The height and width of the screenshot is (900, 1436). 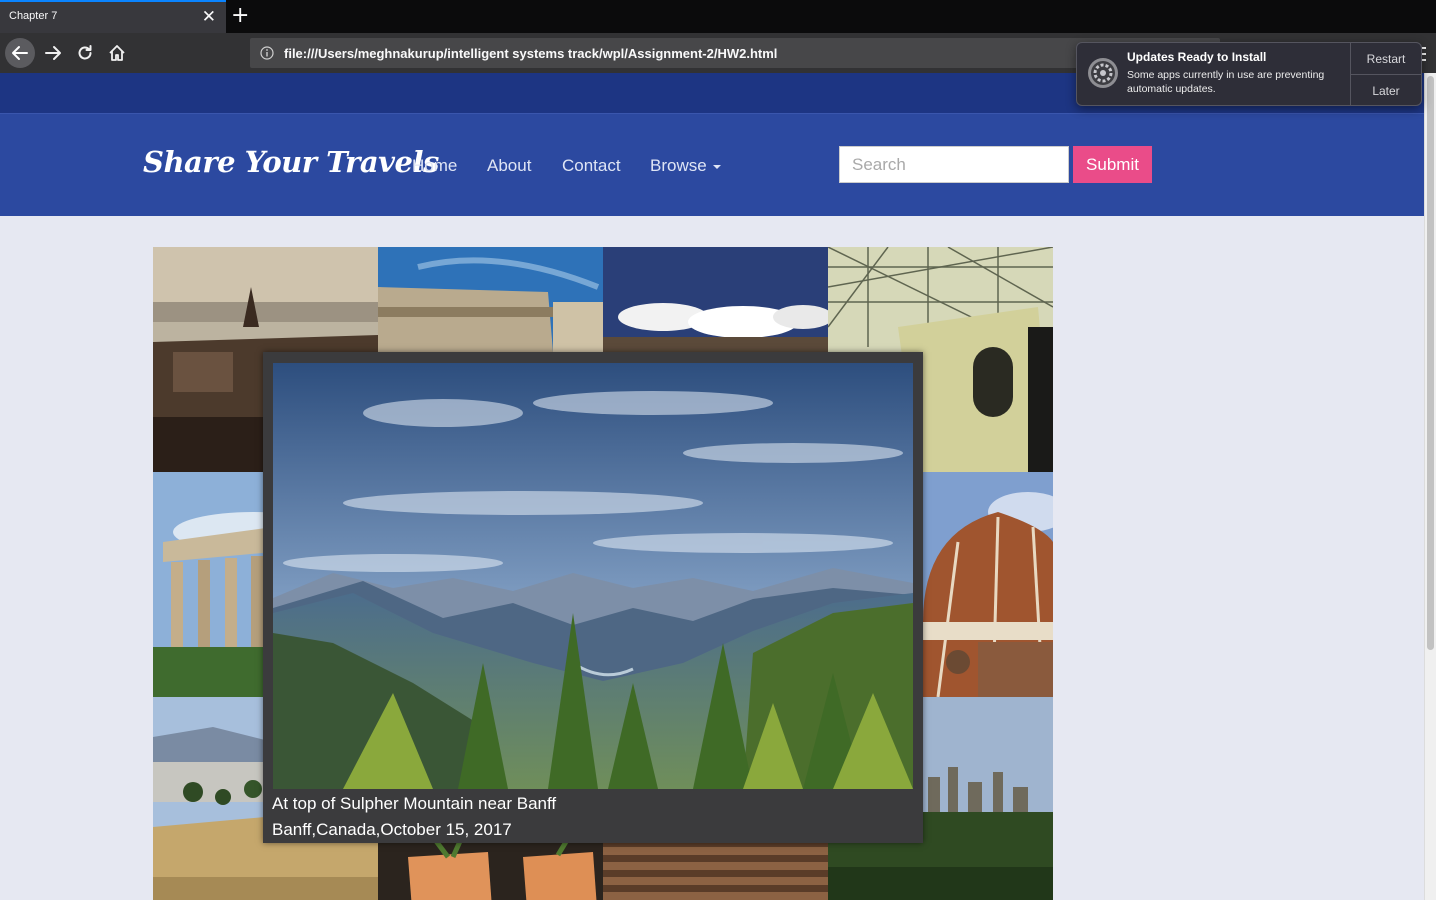 What do you see at coordinates (240, 16) in the screenshot?
I see `new-tab-icon: +` at bounding box center [240, 16].